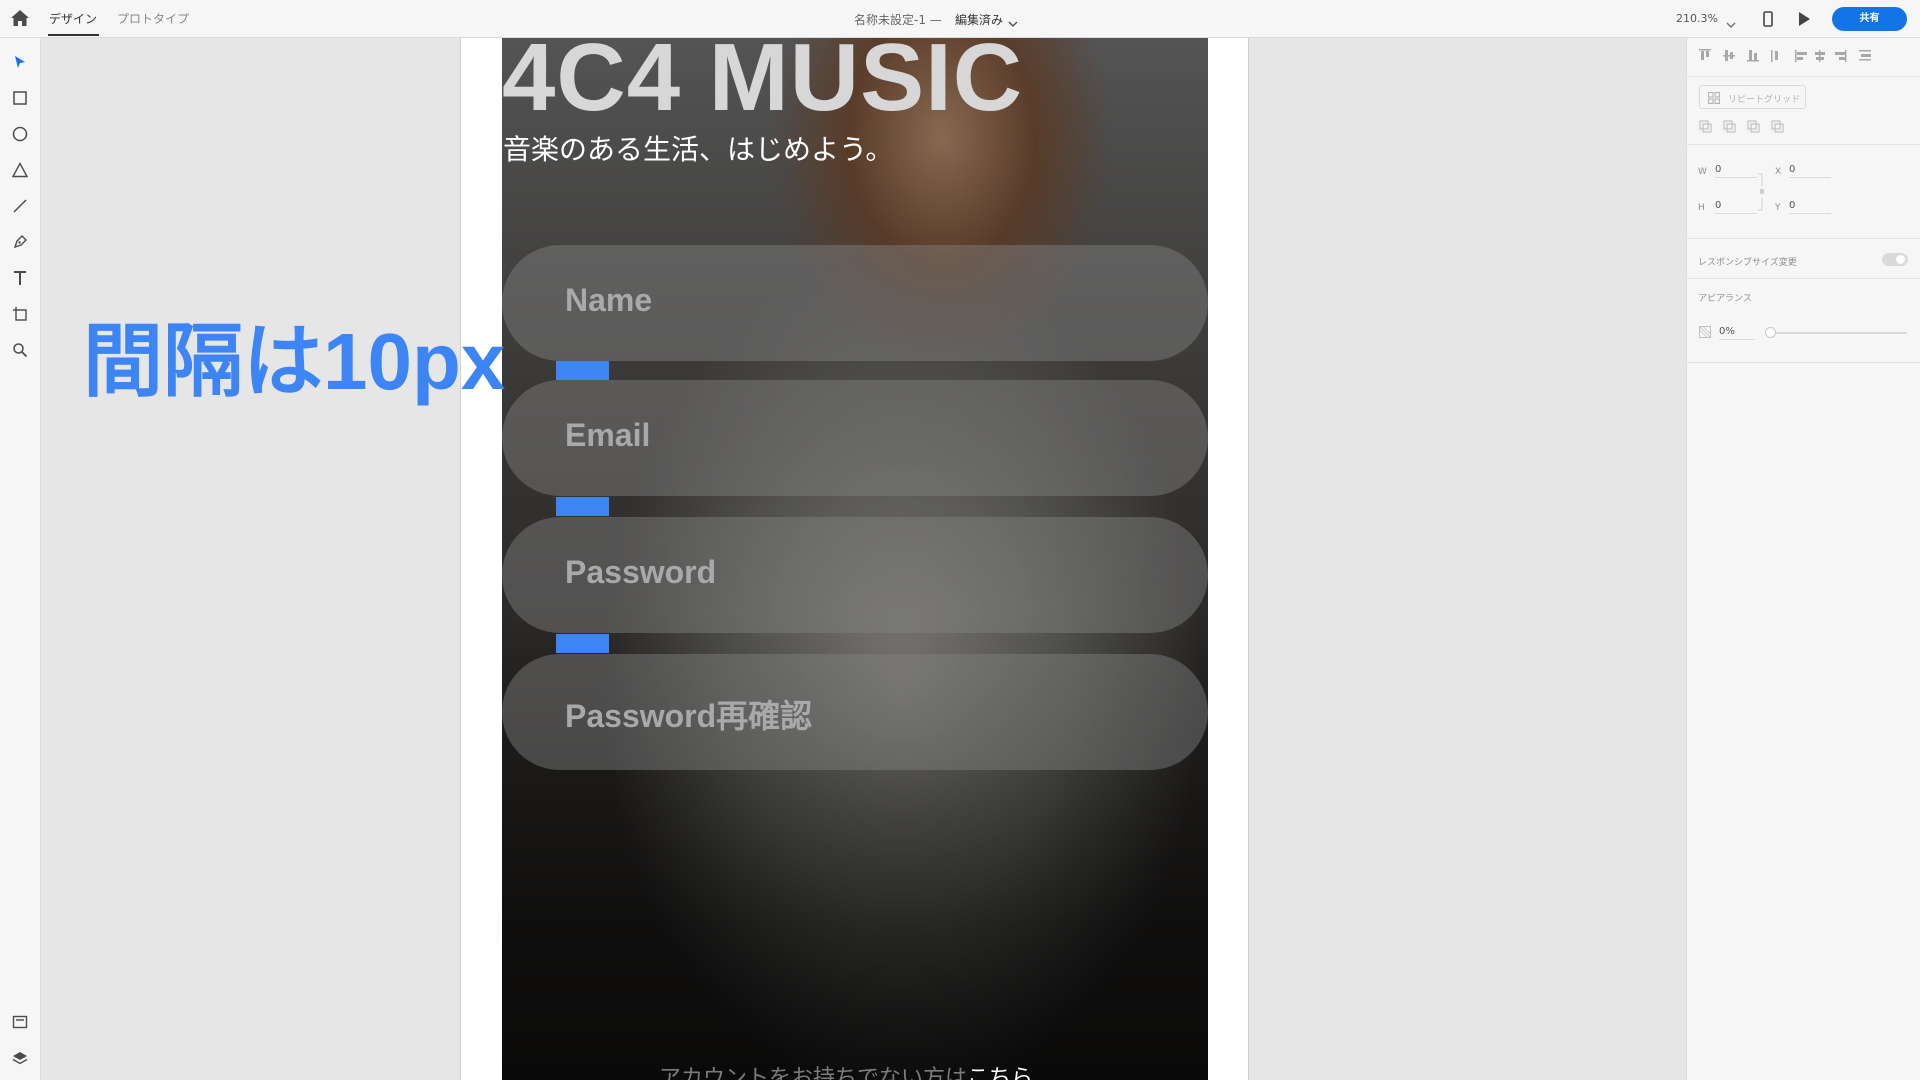  What do you see at coordinates (1810, 171) in the screenshot?
I see `x-input: 0` at bounding box center [1810, 171].